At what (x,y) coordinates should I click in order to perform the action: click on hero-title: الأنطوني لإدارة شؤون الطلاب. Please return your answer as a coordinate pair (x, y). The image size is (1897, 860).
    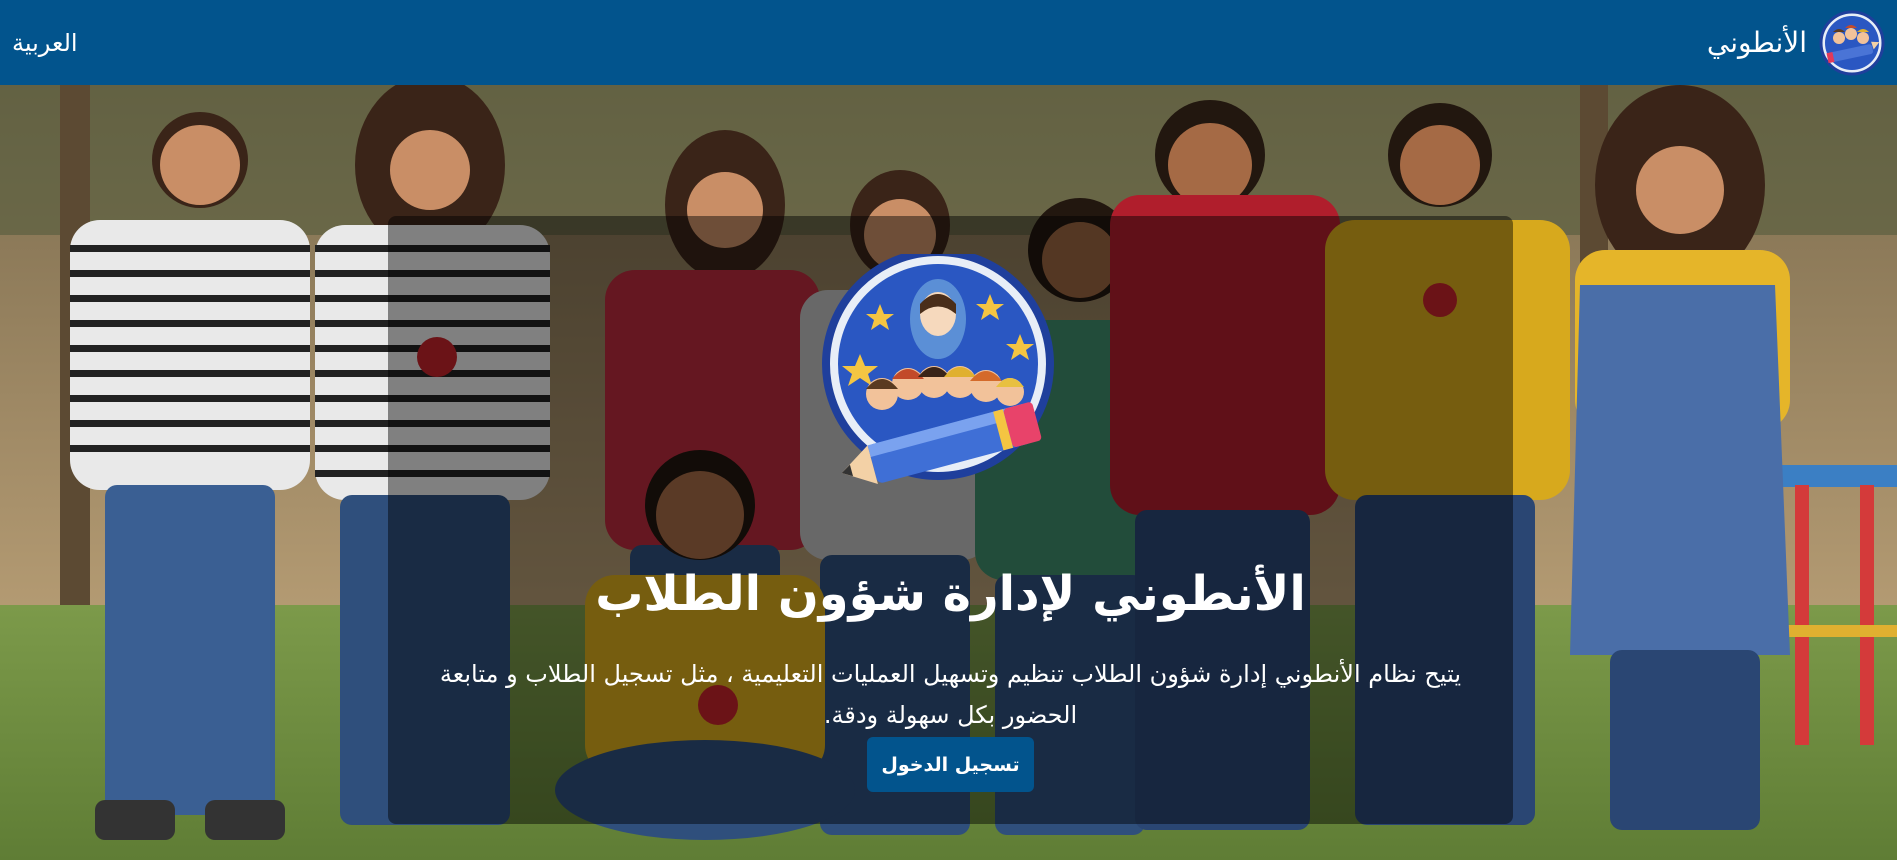
    Looking at the image, I should click on (950, 594).